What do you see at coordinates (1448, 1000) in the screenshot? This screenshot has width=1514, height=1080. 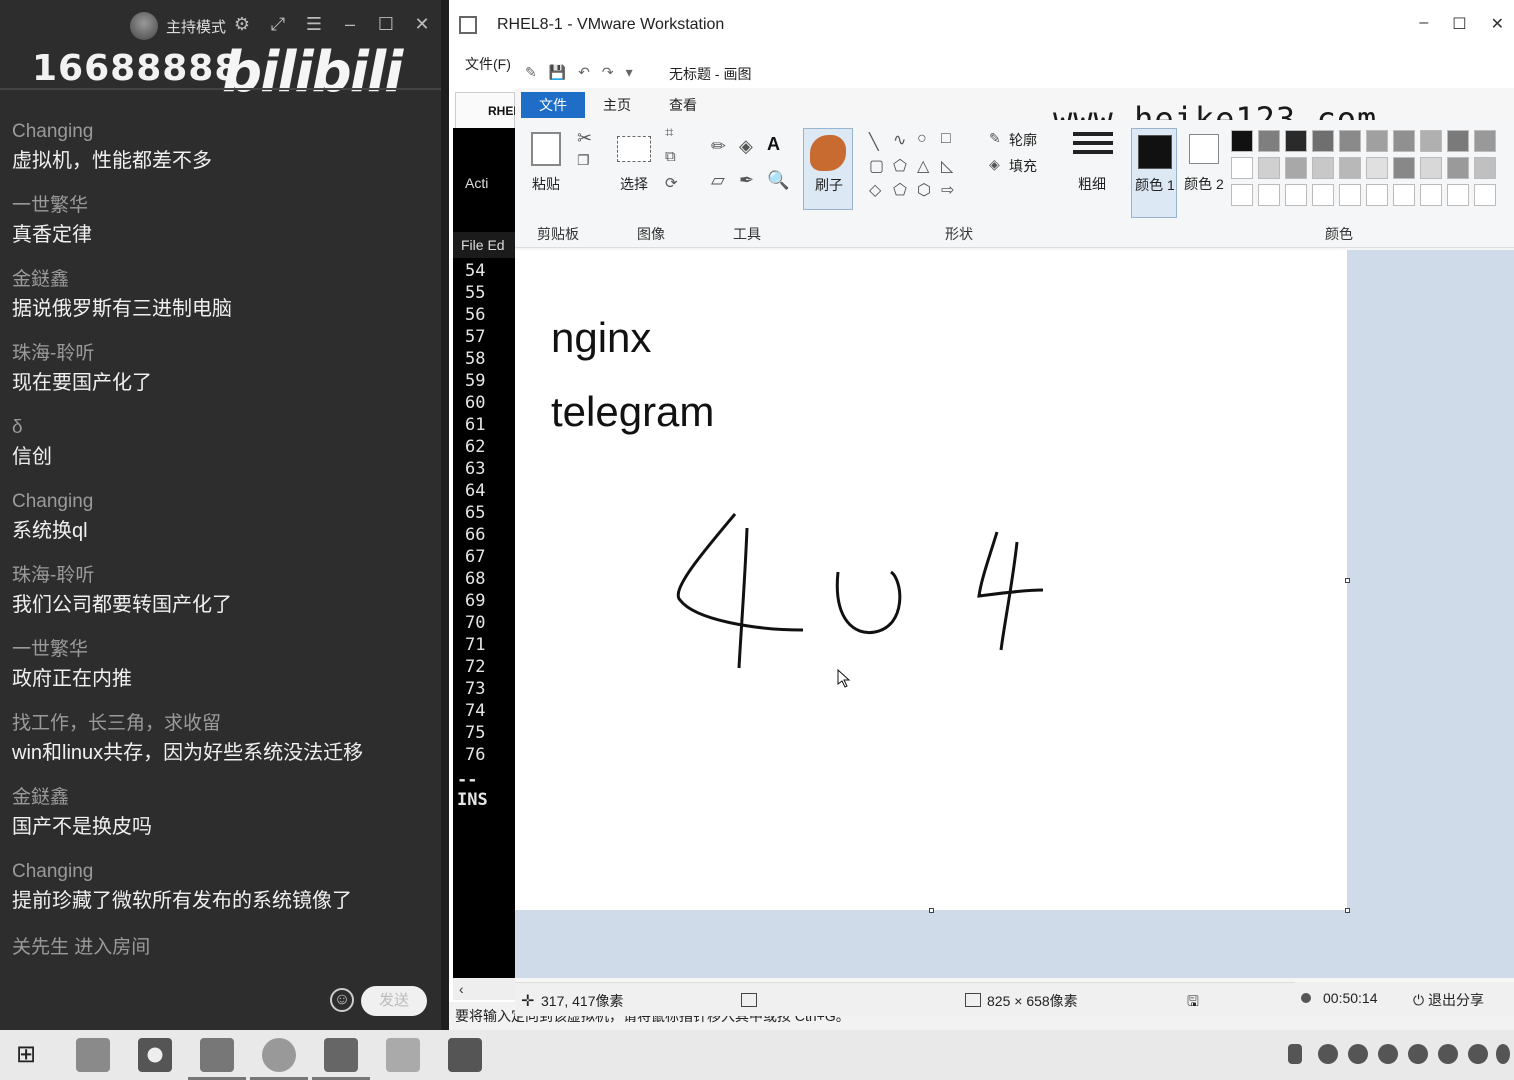 I see `exit-share-button: ⏻ 退出分享` at bounding box center [1448, 1000].